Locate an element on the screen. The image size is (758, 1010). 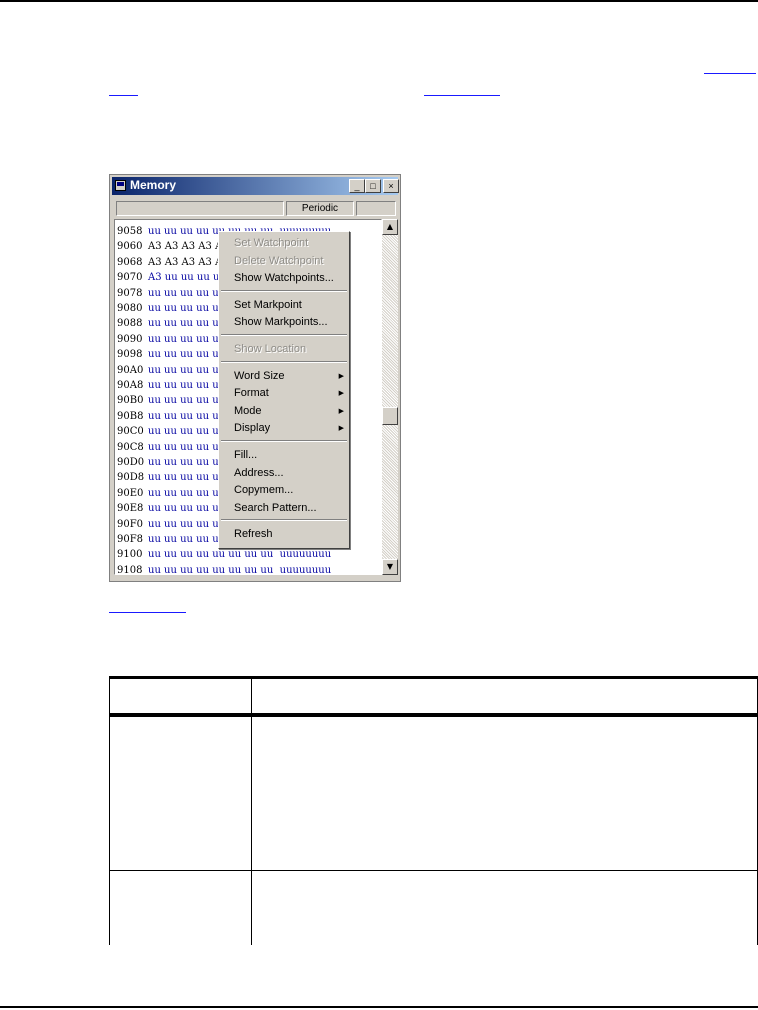
scroll-down-arrow-icon: ▼ is located at coordinates (390, 567).